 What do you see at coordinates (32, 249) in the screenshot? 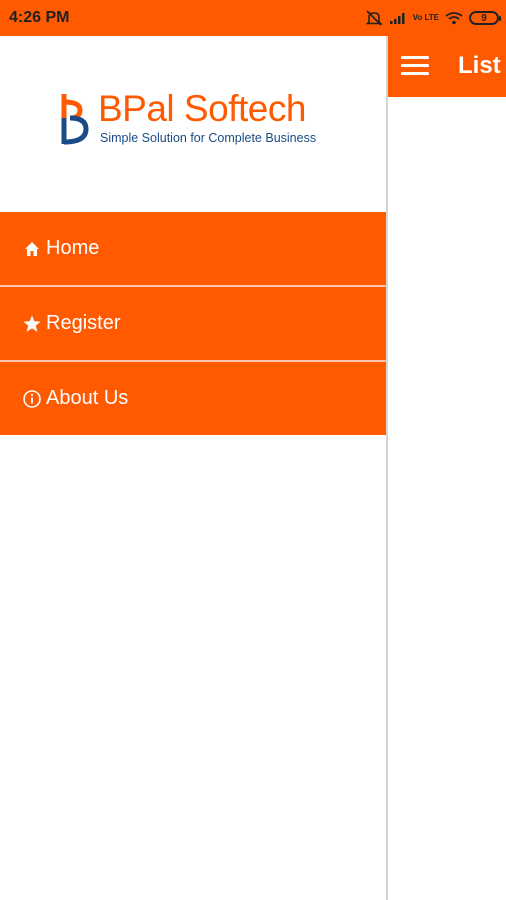
I see `home-icon` at bounding box center [32, 249].